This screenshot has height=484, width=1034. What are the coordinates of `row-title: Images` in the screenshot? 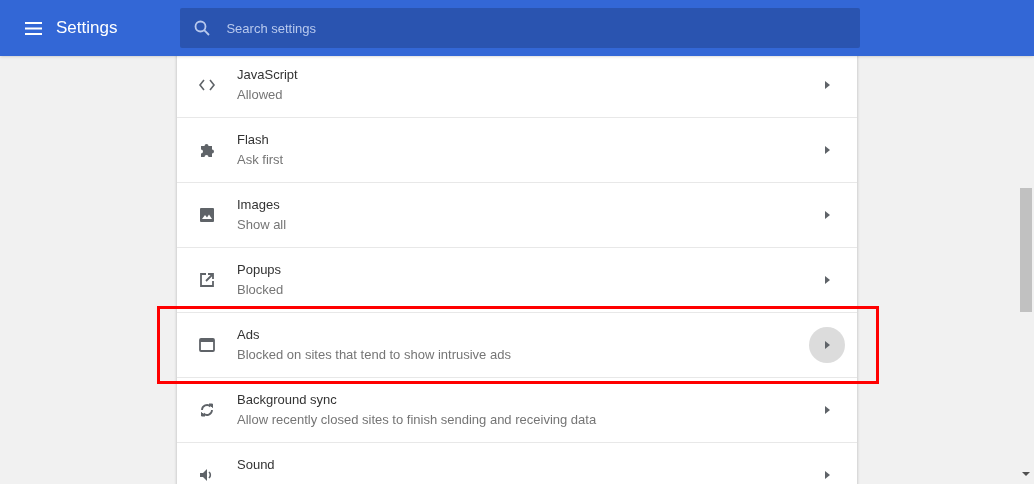 It's located at (259, 205).